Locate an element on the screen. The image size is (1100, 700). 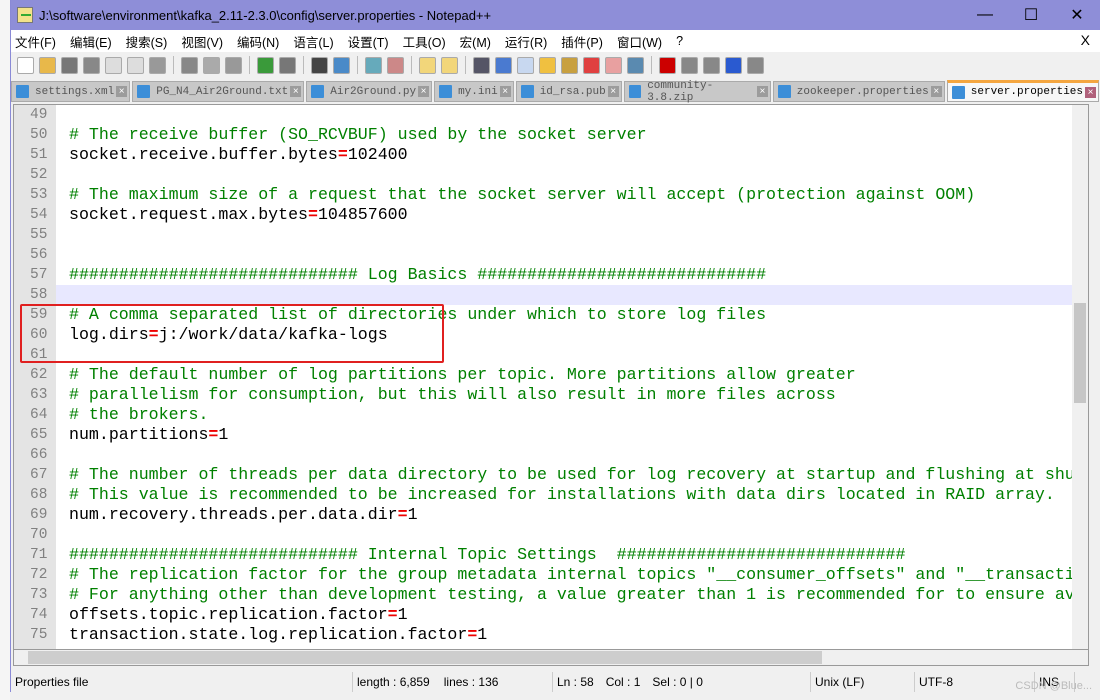
word-wrap-icon is located at coordinates (481, 65).